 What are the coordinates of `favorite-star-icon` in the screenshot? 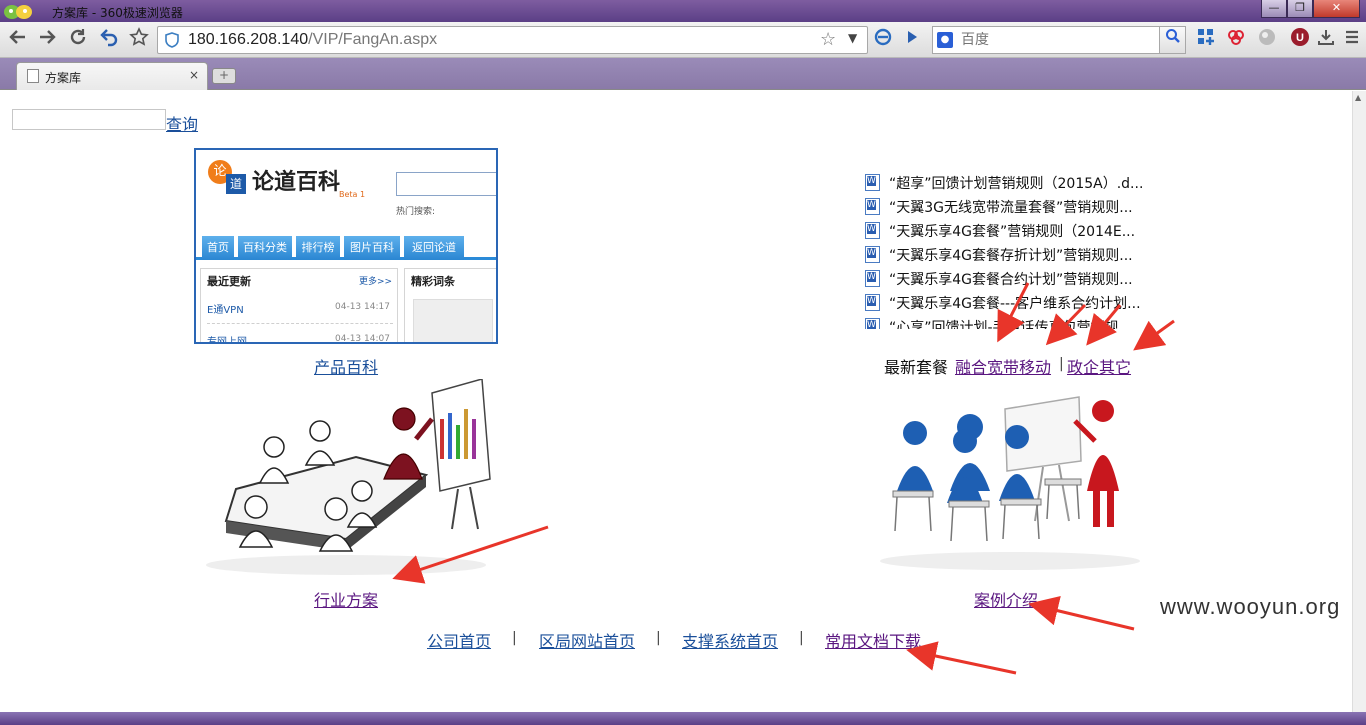 It's located at (139, 39).